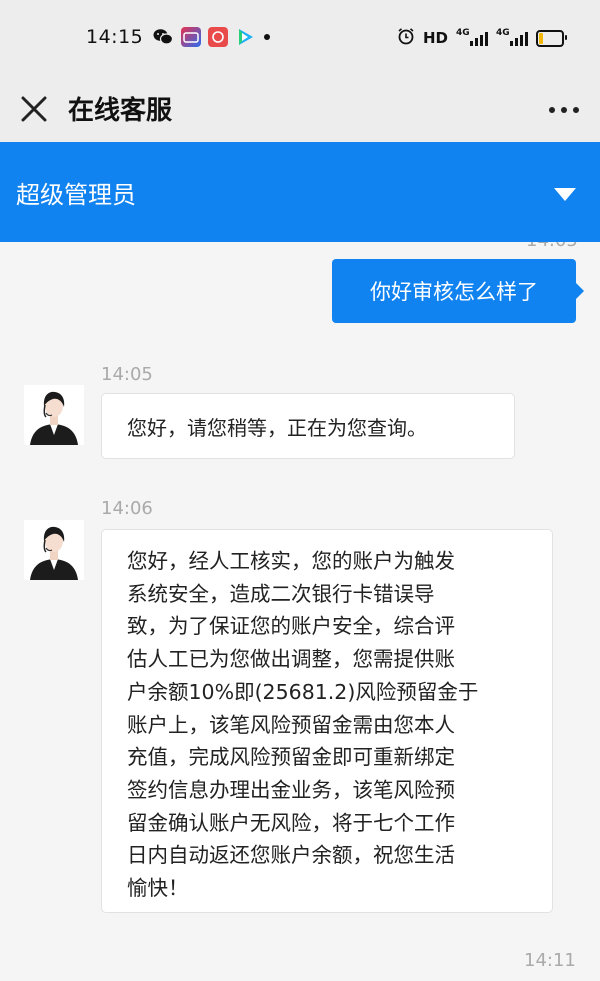  I want to click on agent-message-bubble: 您好，请您稍等，正在为您查询。, so click(308, 426).